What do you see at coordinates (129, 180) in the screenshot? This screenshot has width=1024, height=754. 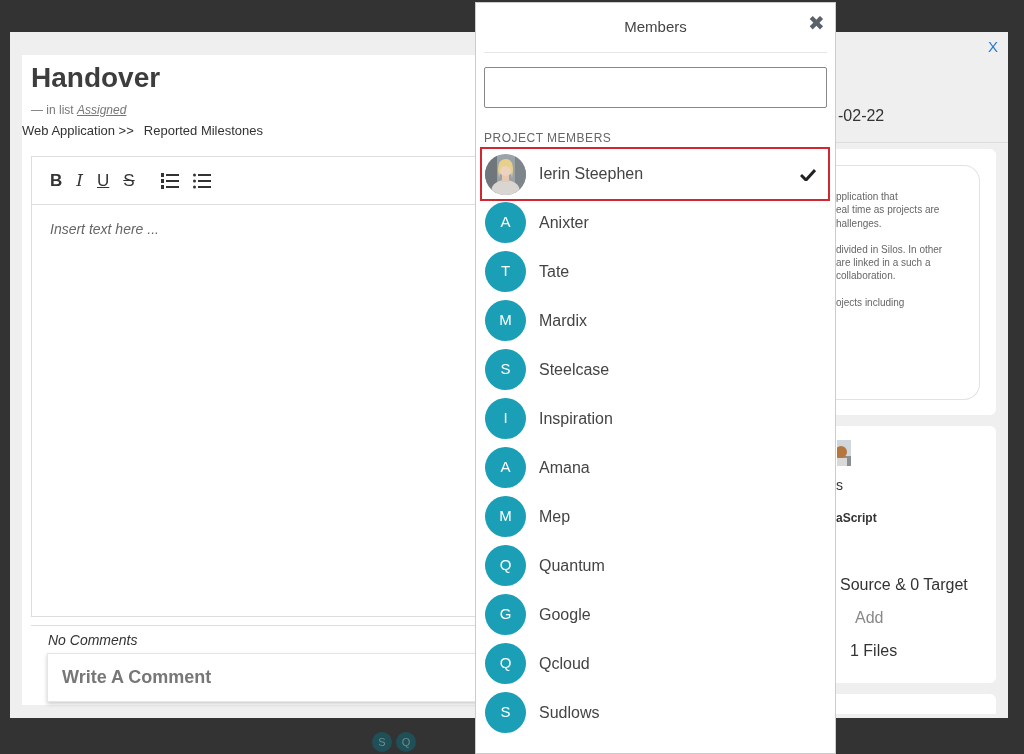 I see `strike-button: S` at bounding box center [129, 180].